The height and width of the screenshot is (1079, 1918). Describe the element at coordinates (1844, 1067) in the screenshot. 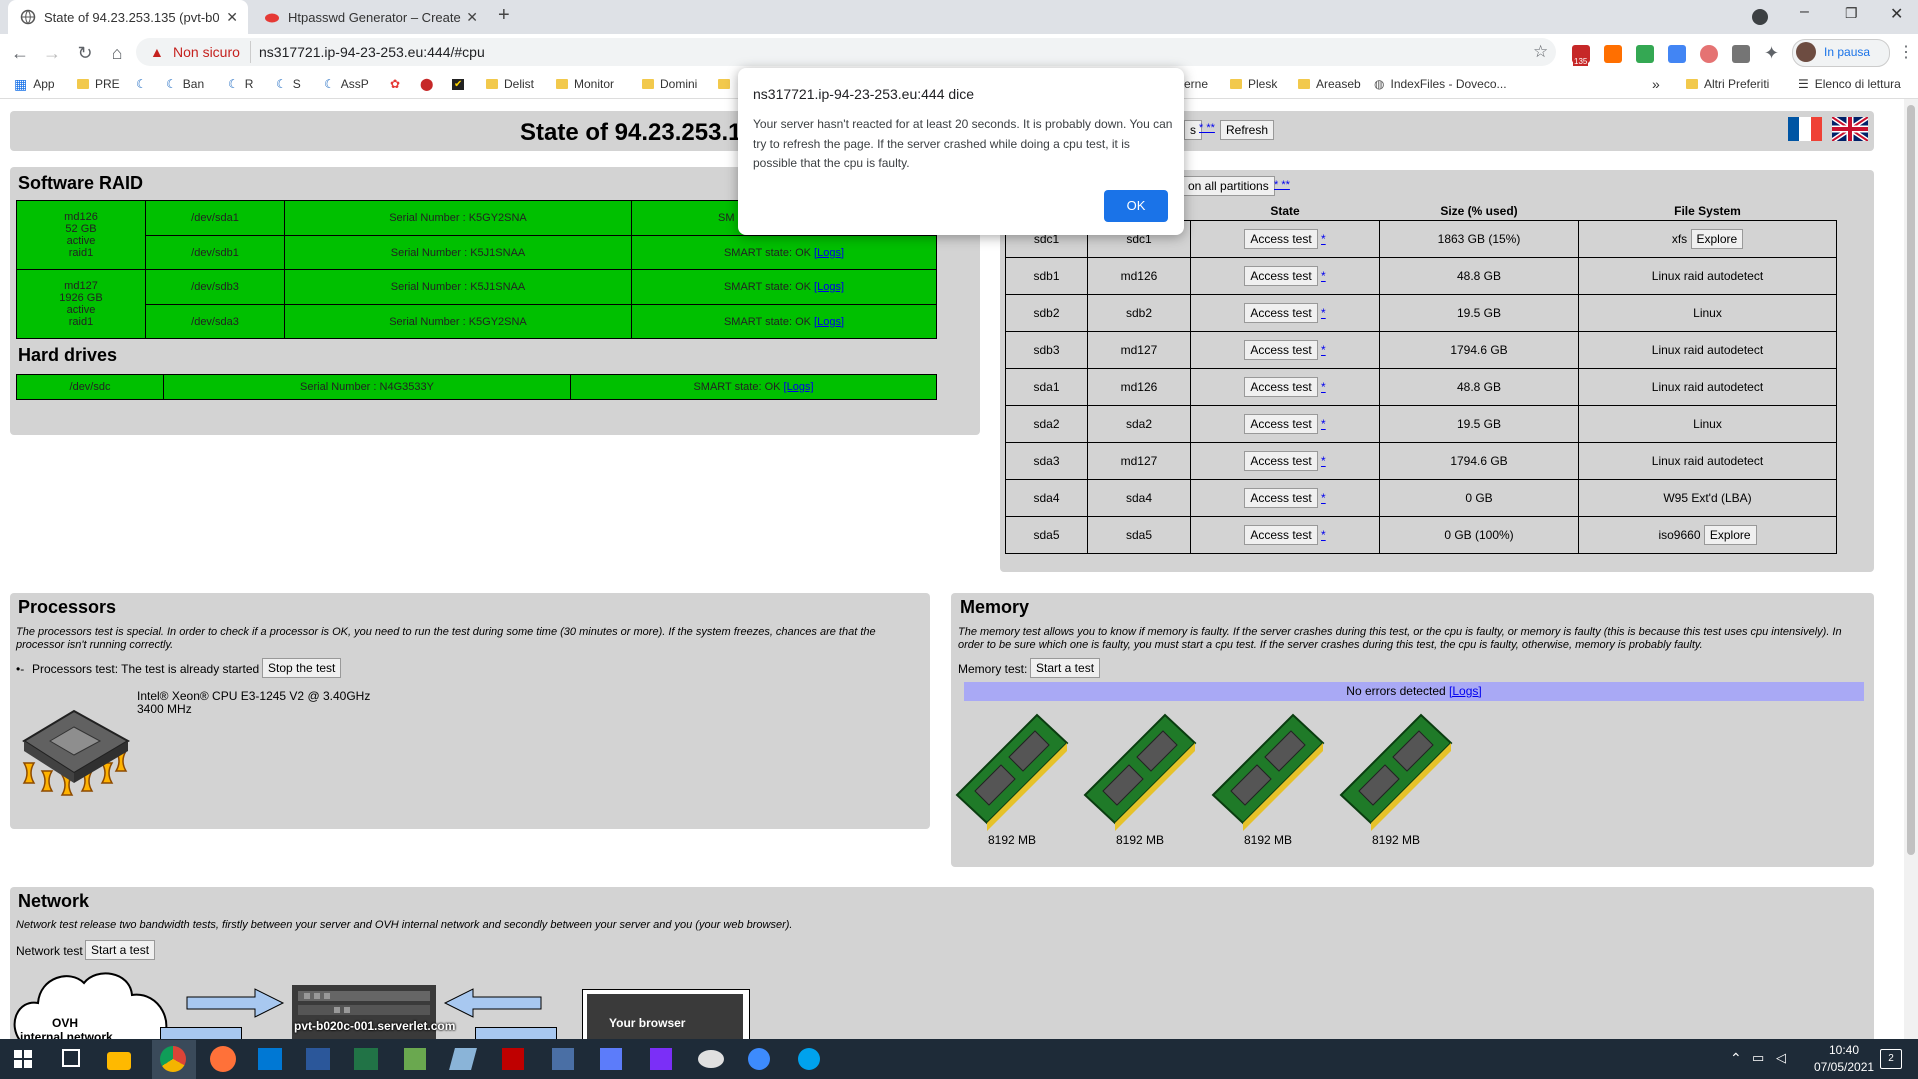

I see `clock-date: 07/05/2021` at that location.